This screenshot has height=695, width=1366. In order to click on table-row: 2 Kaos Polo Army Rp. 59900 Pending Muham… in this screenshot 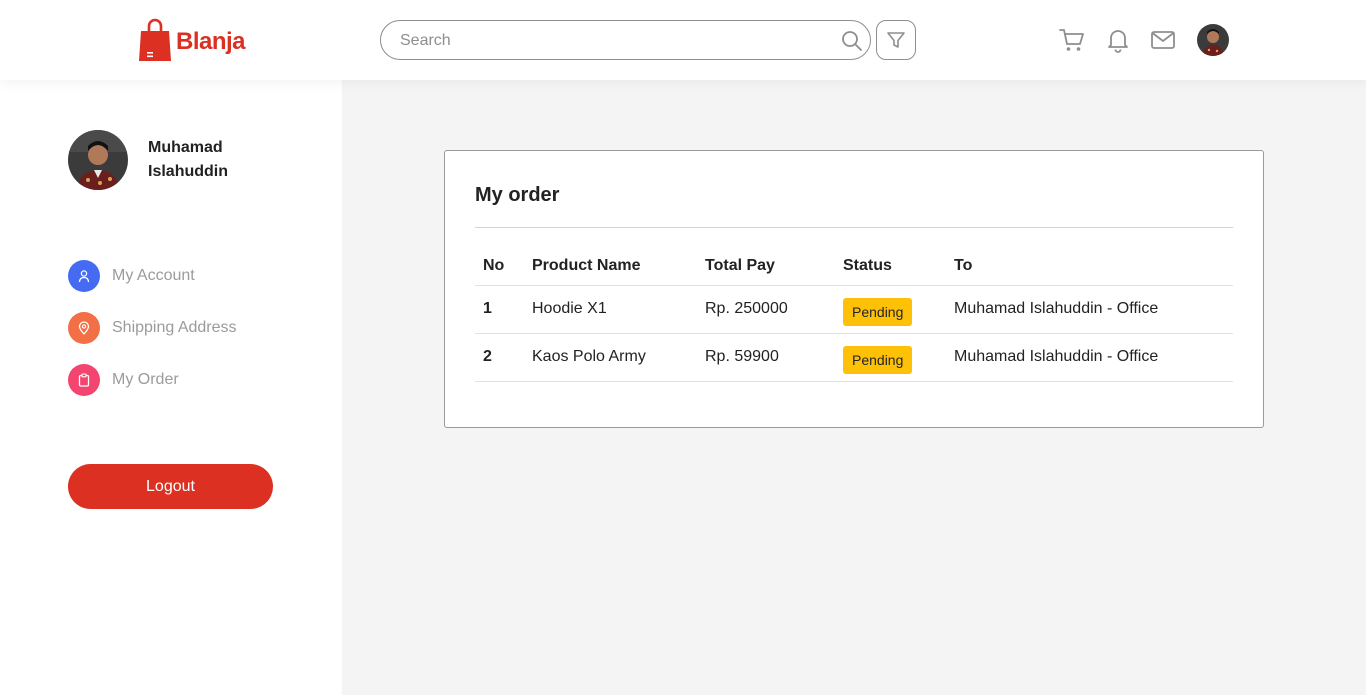, I will do `click(854, 357)`.